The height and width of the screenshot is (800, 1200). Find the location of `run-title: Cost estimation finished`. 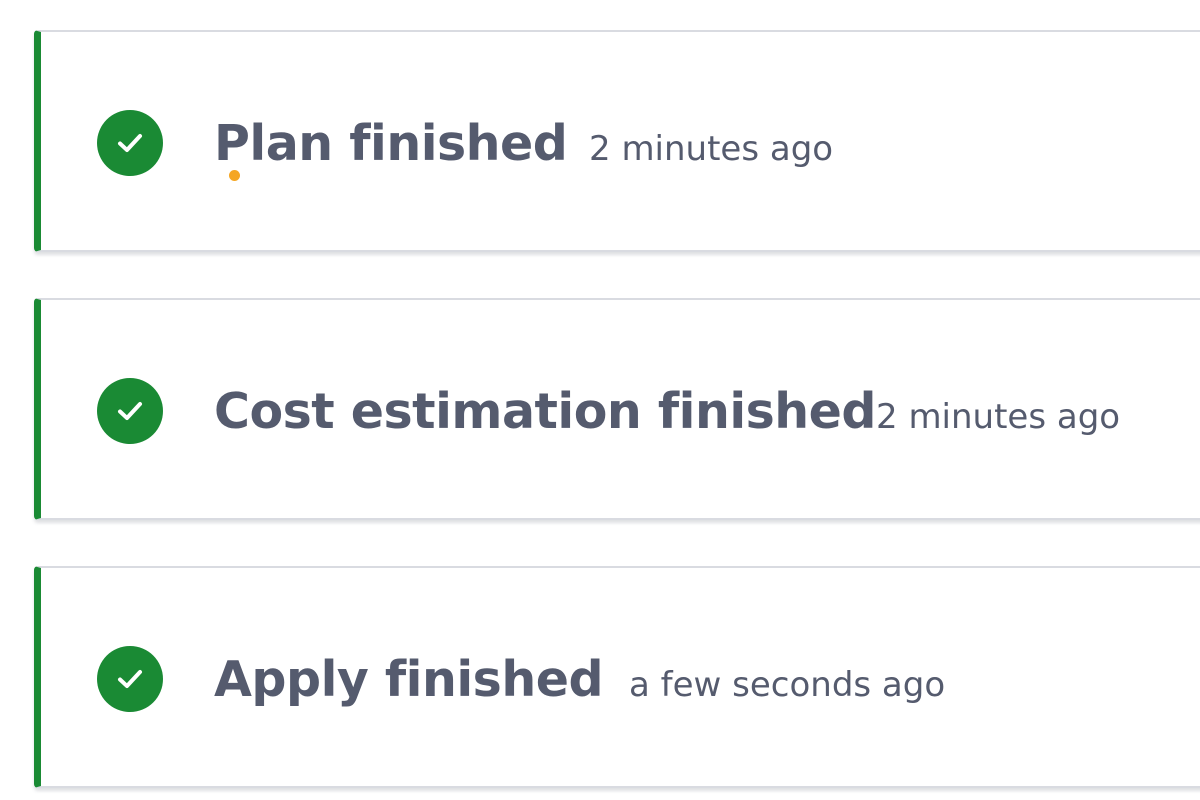

run-title: Cost estimation finished is located at coordinates (545, 411).